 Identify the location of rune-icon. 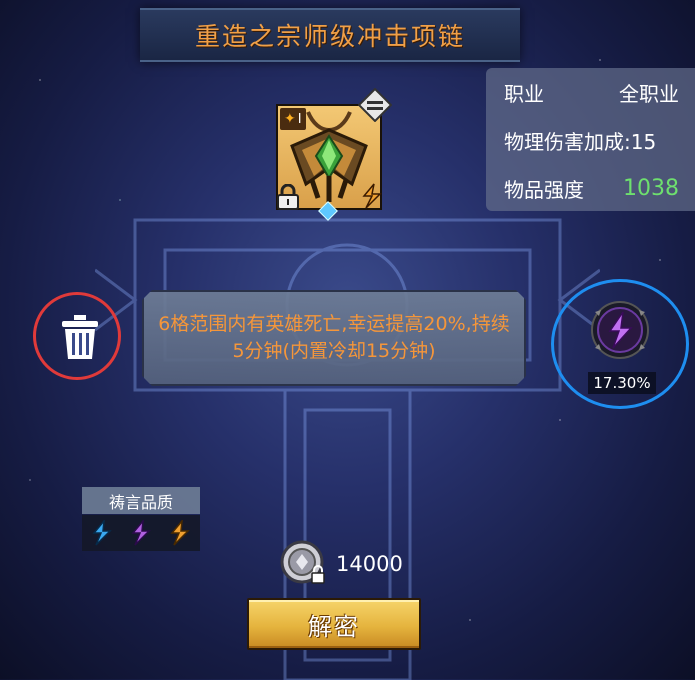
(372, 196).